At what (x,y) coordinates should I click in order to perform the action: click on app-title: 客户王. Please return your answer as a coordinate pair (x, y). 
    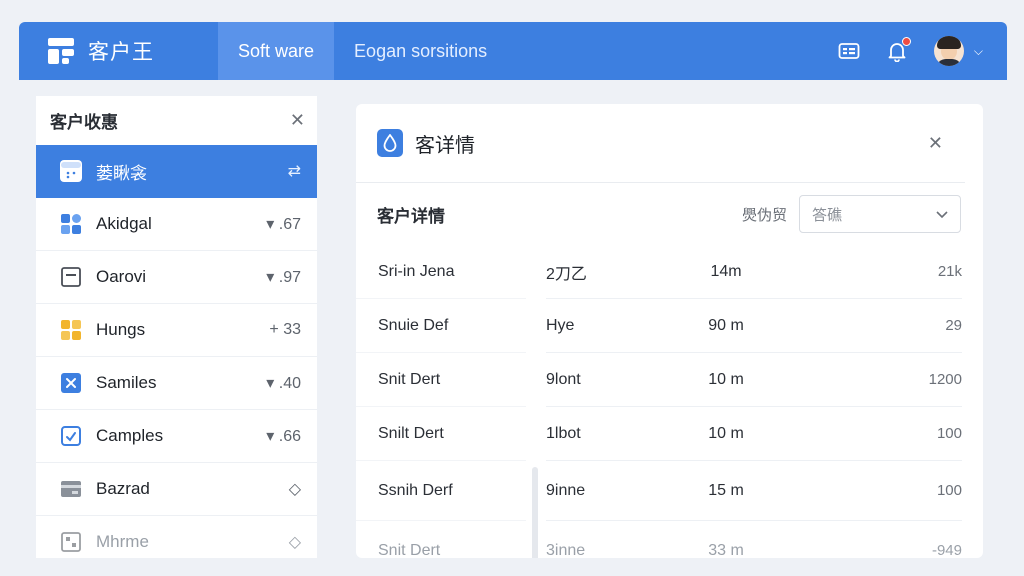
    Looking at the image, I should click on (121, 52).